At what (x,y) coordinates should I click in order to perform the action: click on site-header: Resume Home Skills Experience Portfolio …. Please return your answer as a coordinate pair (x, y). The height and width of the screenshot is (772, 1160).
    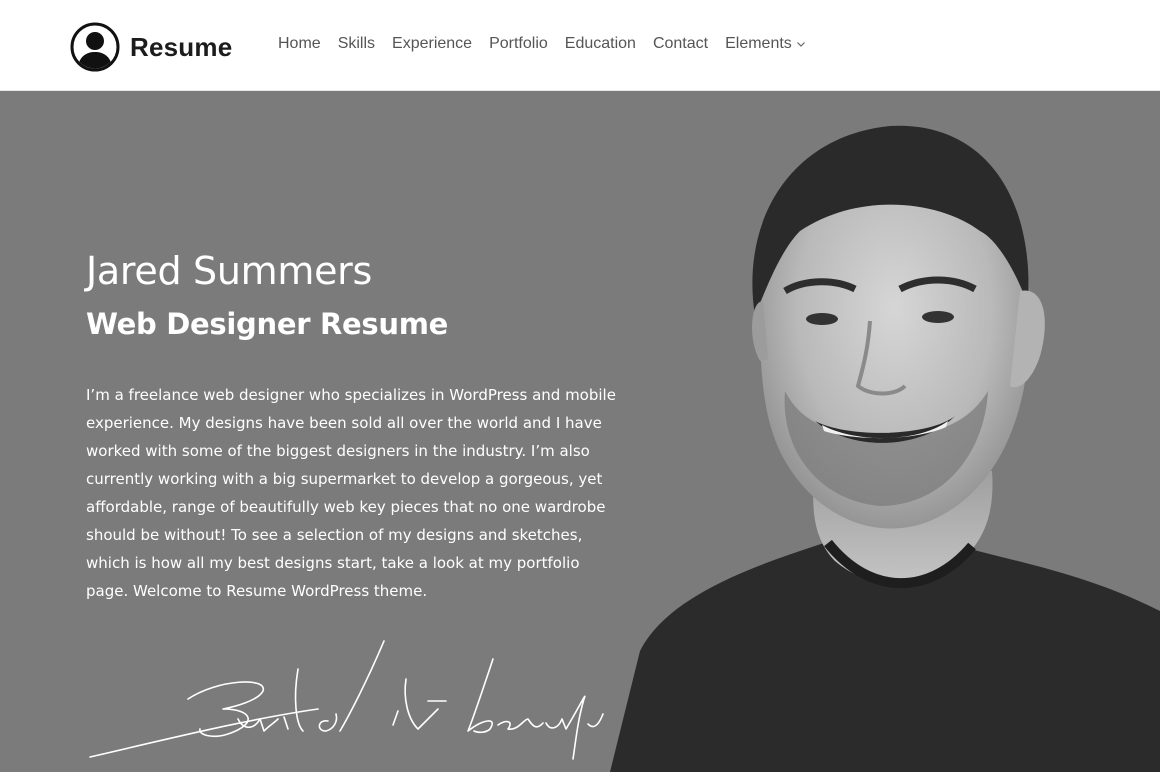
    Looking at the image, I should click on (580, 45).